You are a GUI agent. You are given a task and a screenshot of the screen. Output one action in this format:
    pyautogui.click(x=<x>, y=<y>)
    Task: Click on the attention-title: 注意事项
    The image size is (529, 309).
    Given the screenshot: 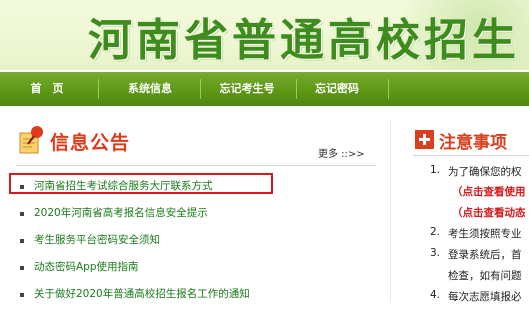 What is the action you would take?
    pyautogui.click(x=473, y=143)
    